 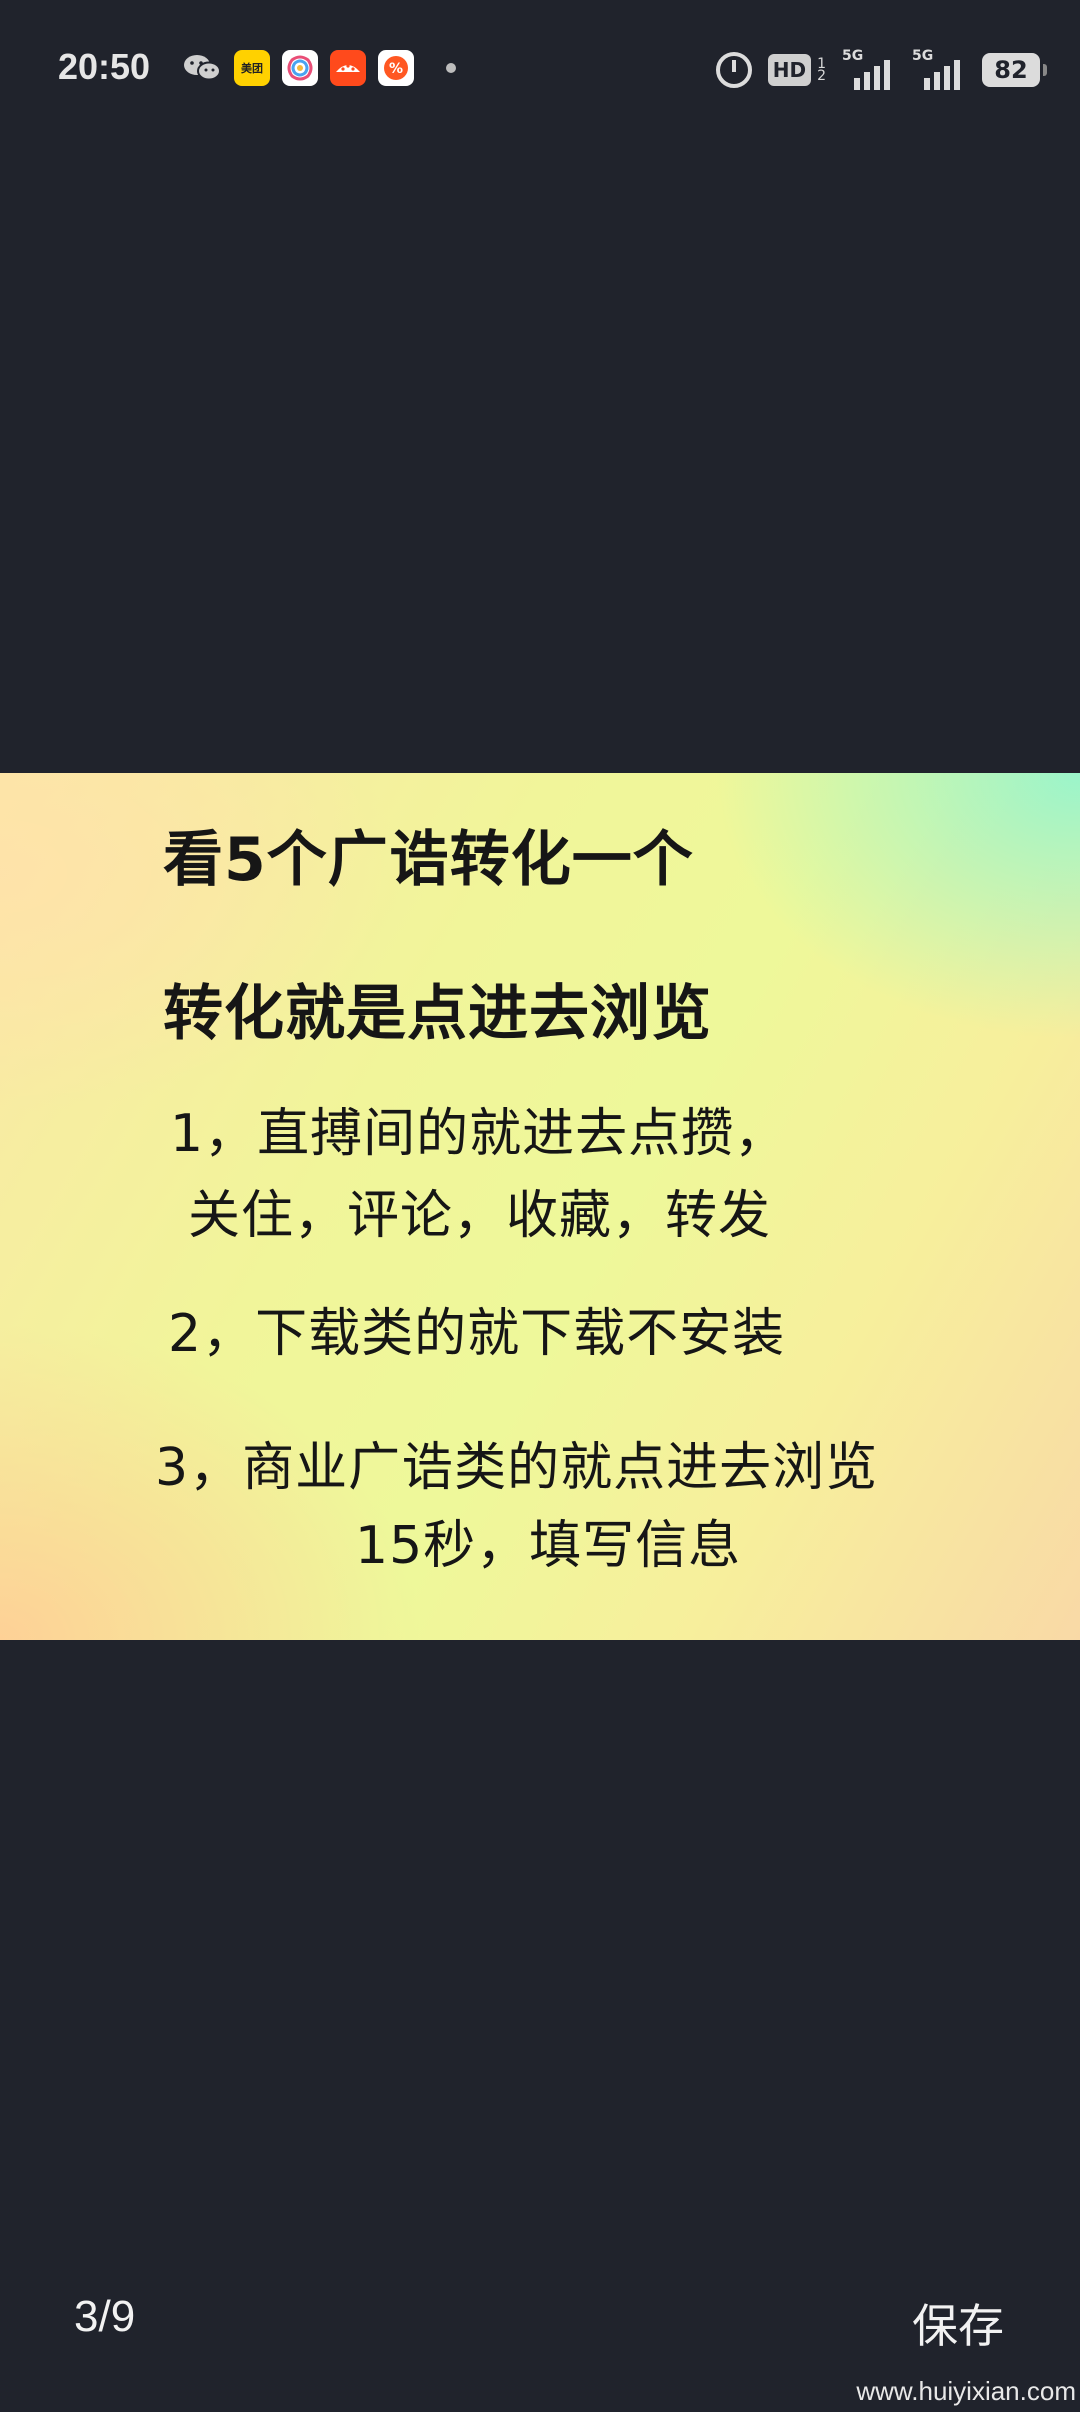 What do you see at coordinates (479, 1134) in the screenshot?
I see `image-item-1-line-1: 1，直搏间的就进去点攒，` at bounding box center [479, 1134].